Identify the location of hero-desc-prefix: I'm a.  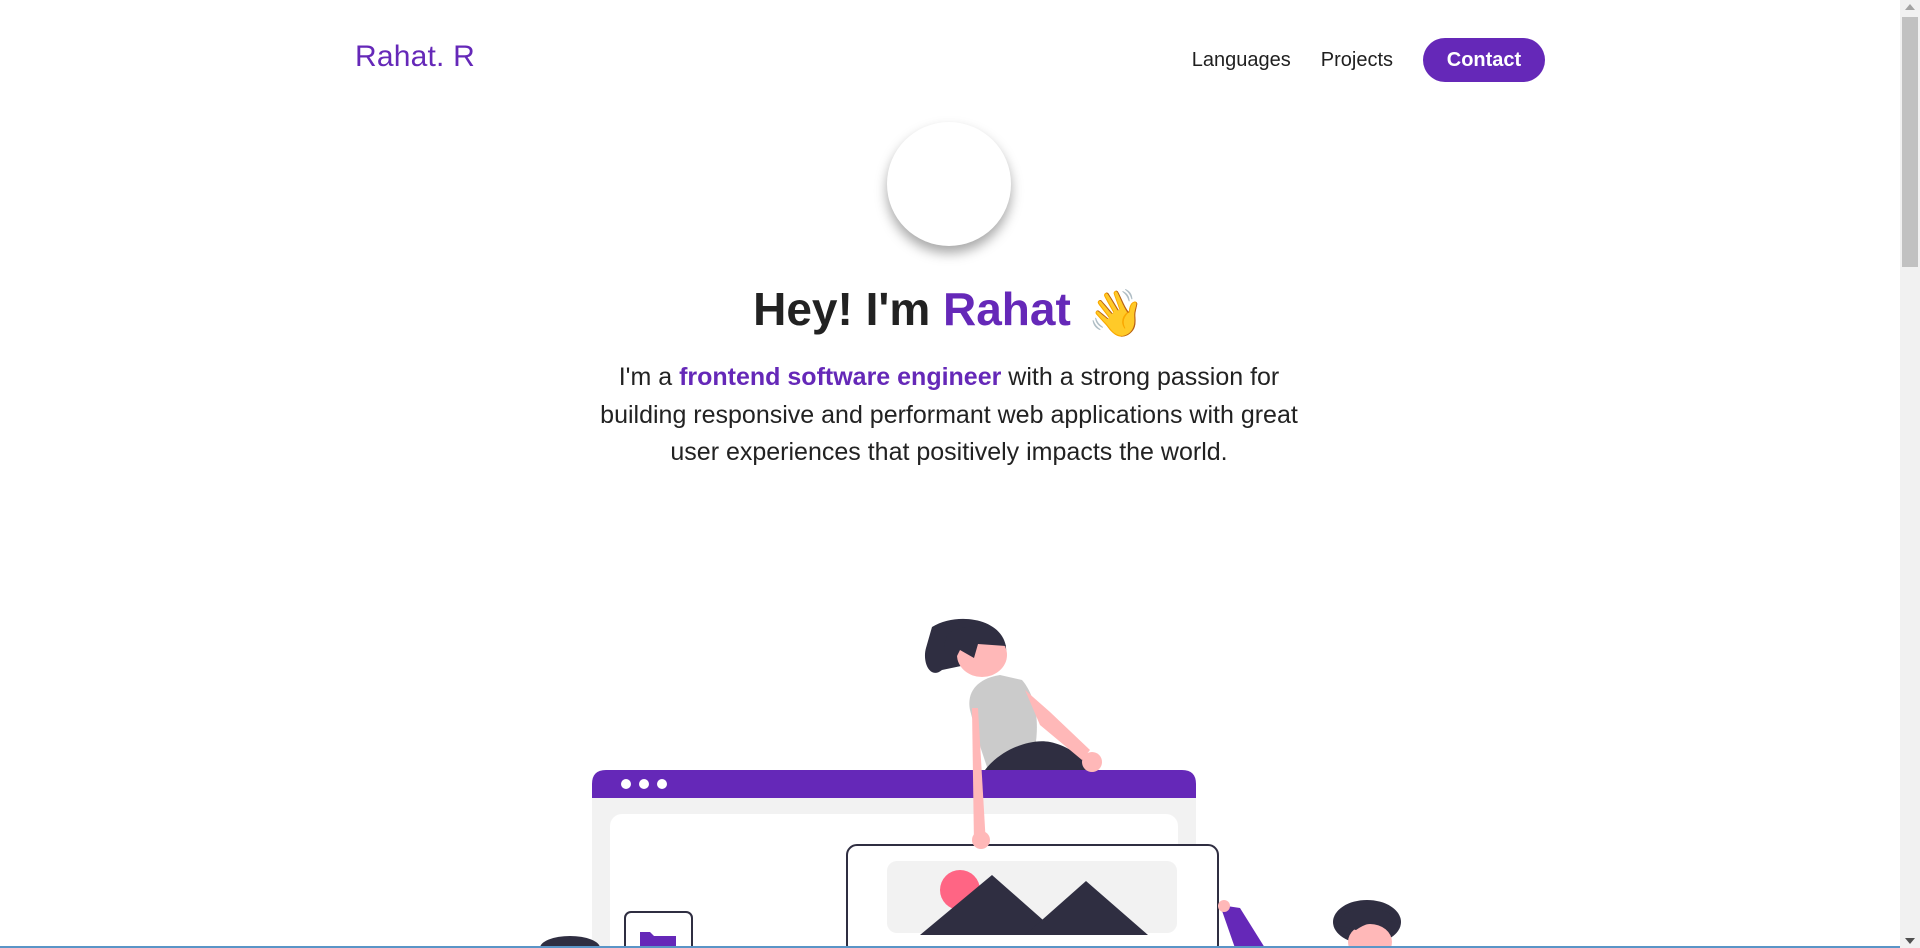
(649, 377).